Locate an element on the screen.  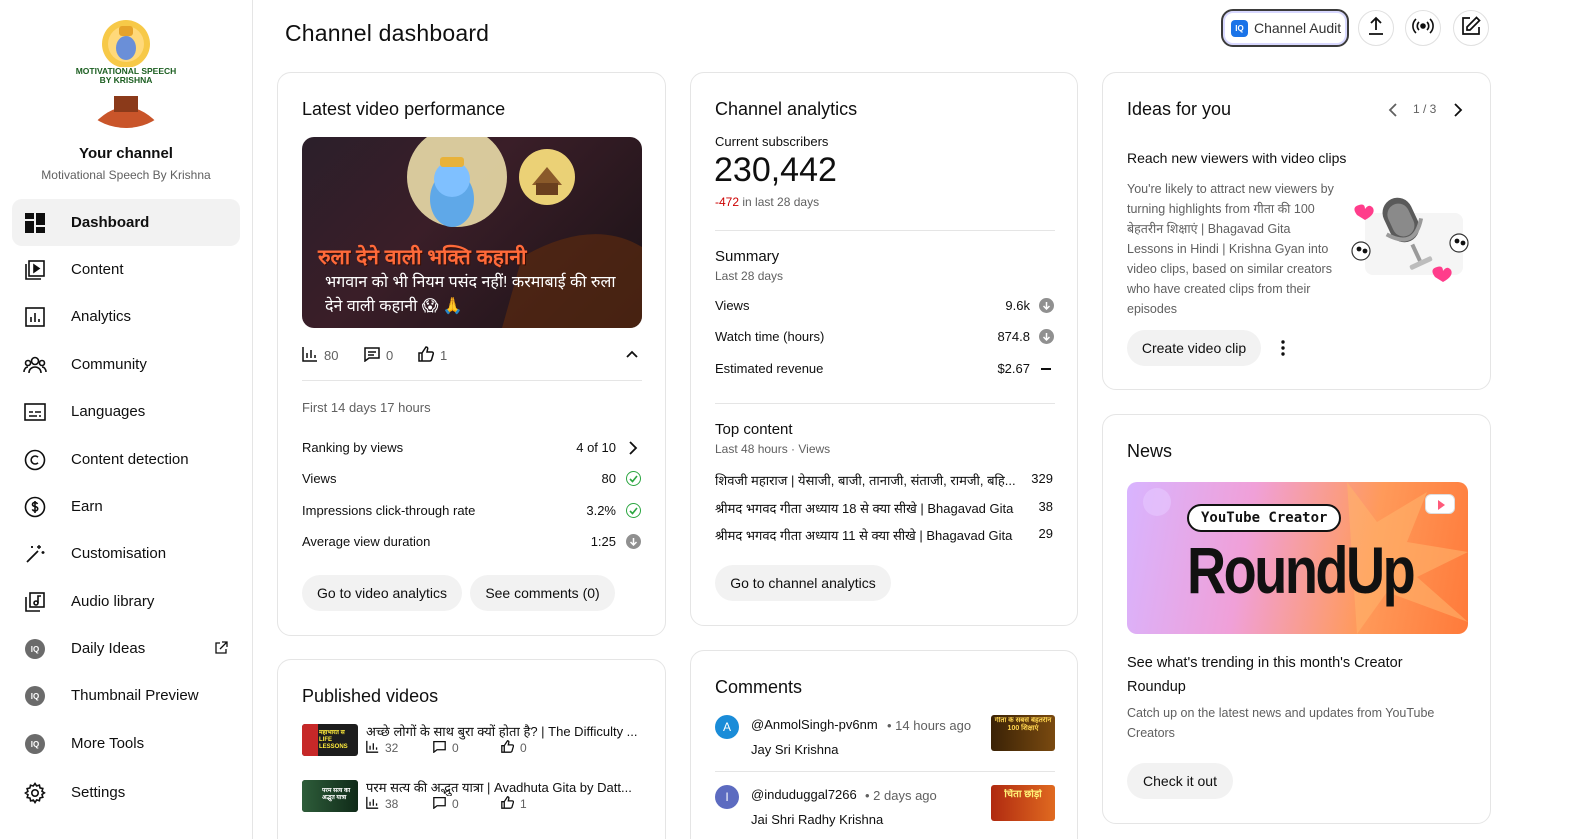
sidebar-item-languages: Languages is located at coordinates (126, 411).